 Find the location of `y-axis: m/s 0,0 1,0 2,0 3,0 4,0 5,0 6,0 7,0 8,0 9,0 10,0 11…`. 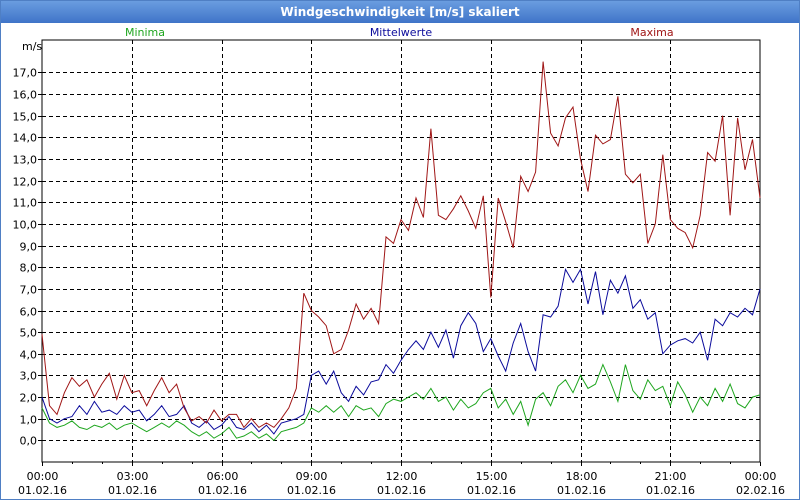

y-axis: m/s 0,0 1,0 2,0 3,0 4,0 5,0 6,0 7,0 8,0 9,0 10,0 11… is located at coordinates (28, 244).